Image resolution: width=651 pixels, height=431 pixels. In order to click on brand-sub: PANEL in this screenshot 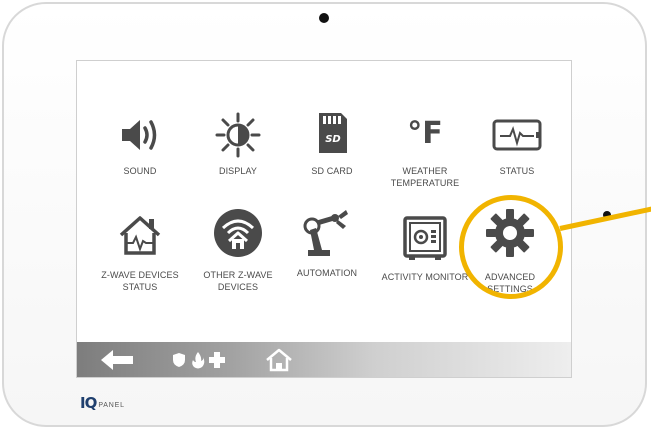, I will do `click(111, 405)`.